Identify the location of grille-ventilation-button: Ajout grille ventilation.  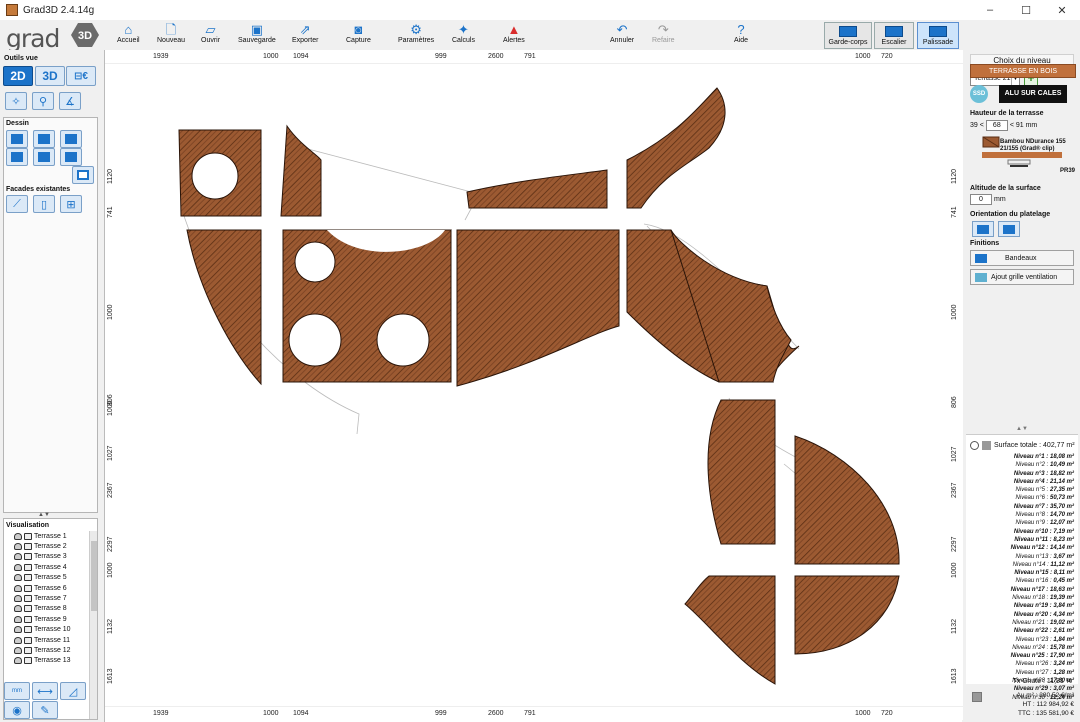
(1022, 277).